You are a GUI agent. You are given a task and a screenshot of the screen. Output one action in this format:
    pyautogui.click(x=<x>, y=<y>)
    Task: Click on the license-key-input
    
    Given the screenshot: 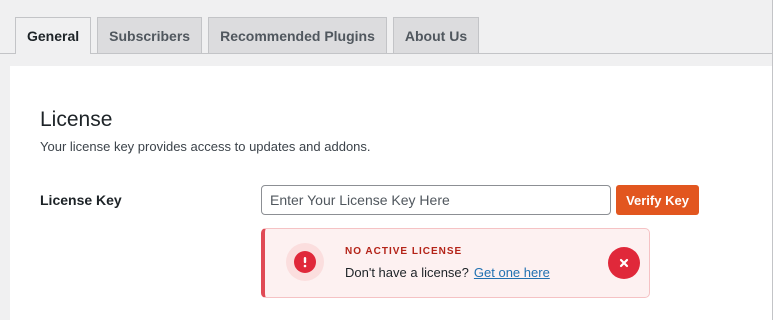 What is the action you would take?
    pyautogui.click(x=436, y=200)
    